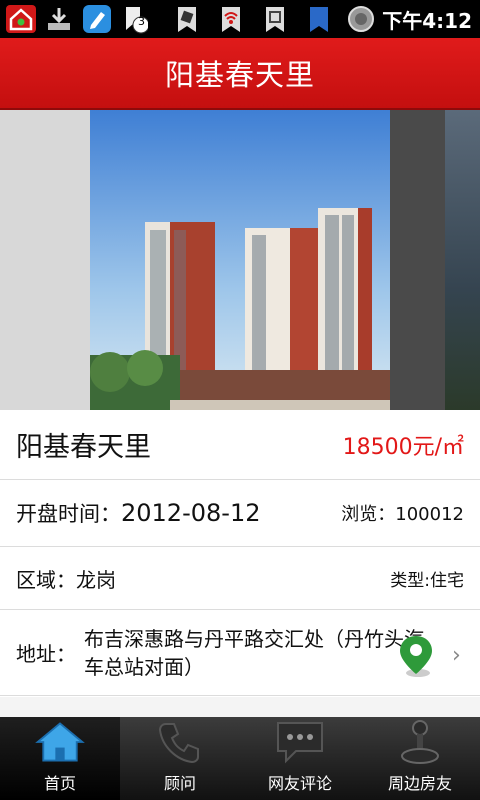  Describe the element at coordinates (417, 260) in the screenshot. I see `gallery-gap` at that location.